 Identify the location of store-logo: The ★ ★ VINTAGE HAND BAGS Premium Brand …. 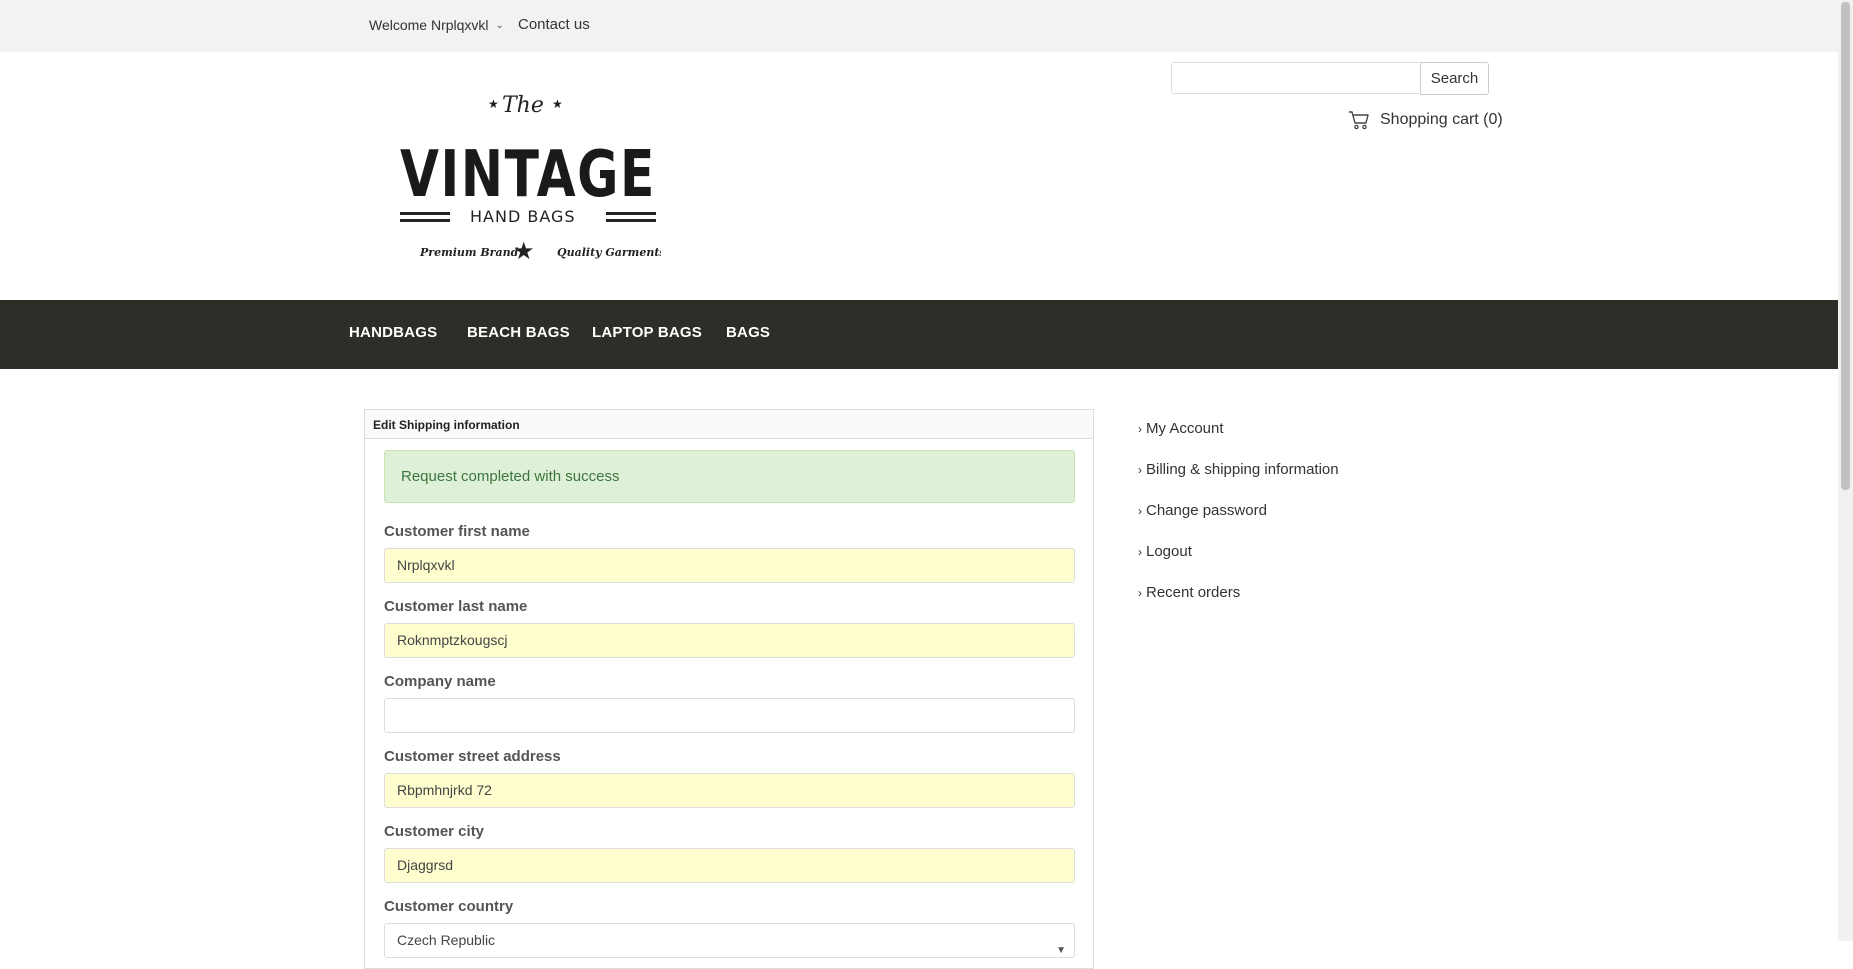
(531, 178).